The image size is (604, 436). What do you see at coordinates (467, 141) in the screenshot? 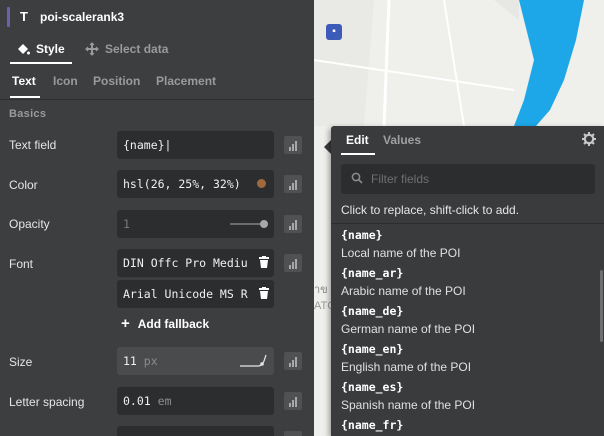
I see `popup-tabs: Edit Values` at bounding box center [467, 141].